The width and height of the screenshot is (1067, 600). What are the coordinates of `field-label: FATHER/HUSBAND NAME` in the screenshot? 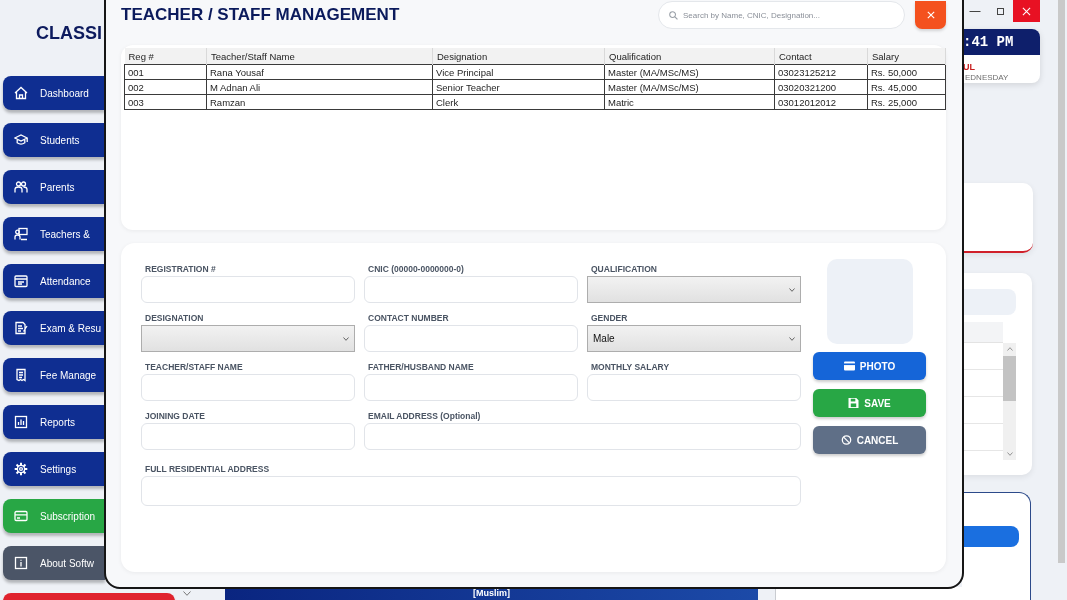 It's located at (420, 367).